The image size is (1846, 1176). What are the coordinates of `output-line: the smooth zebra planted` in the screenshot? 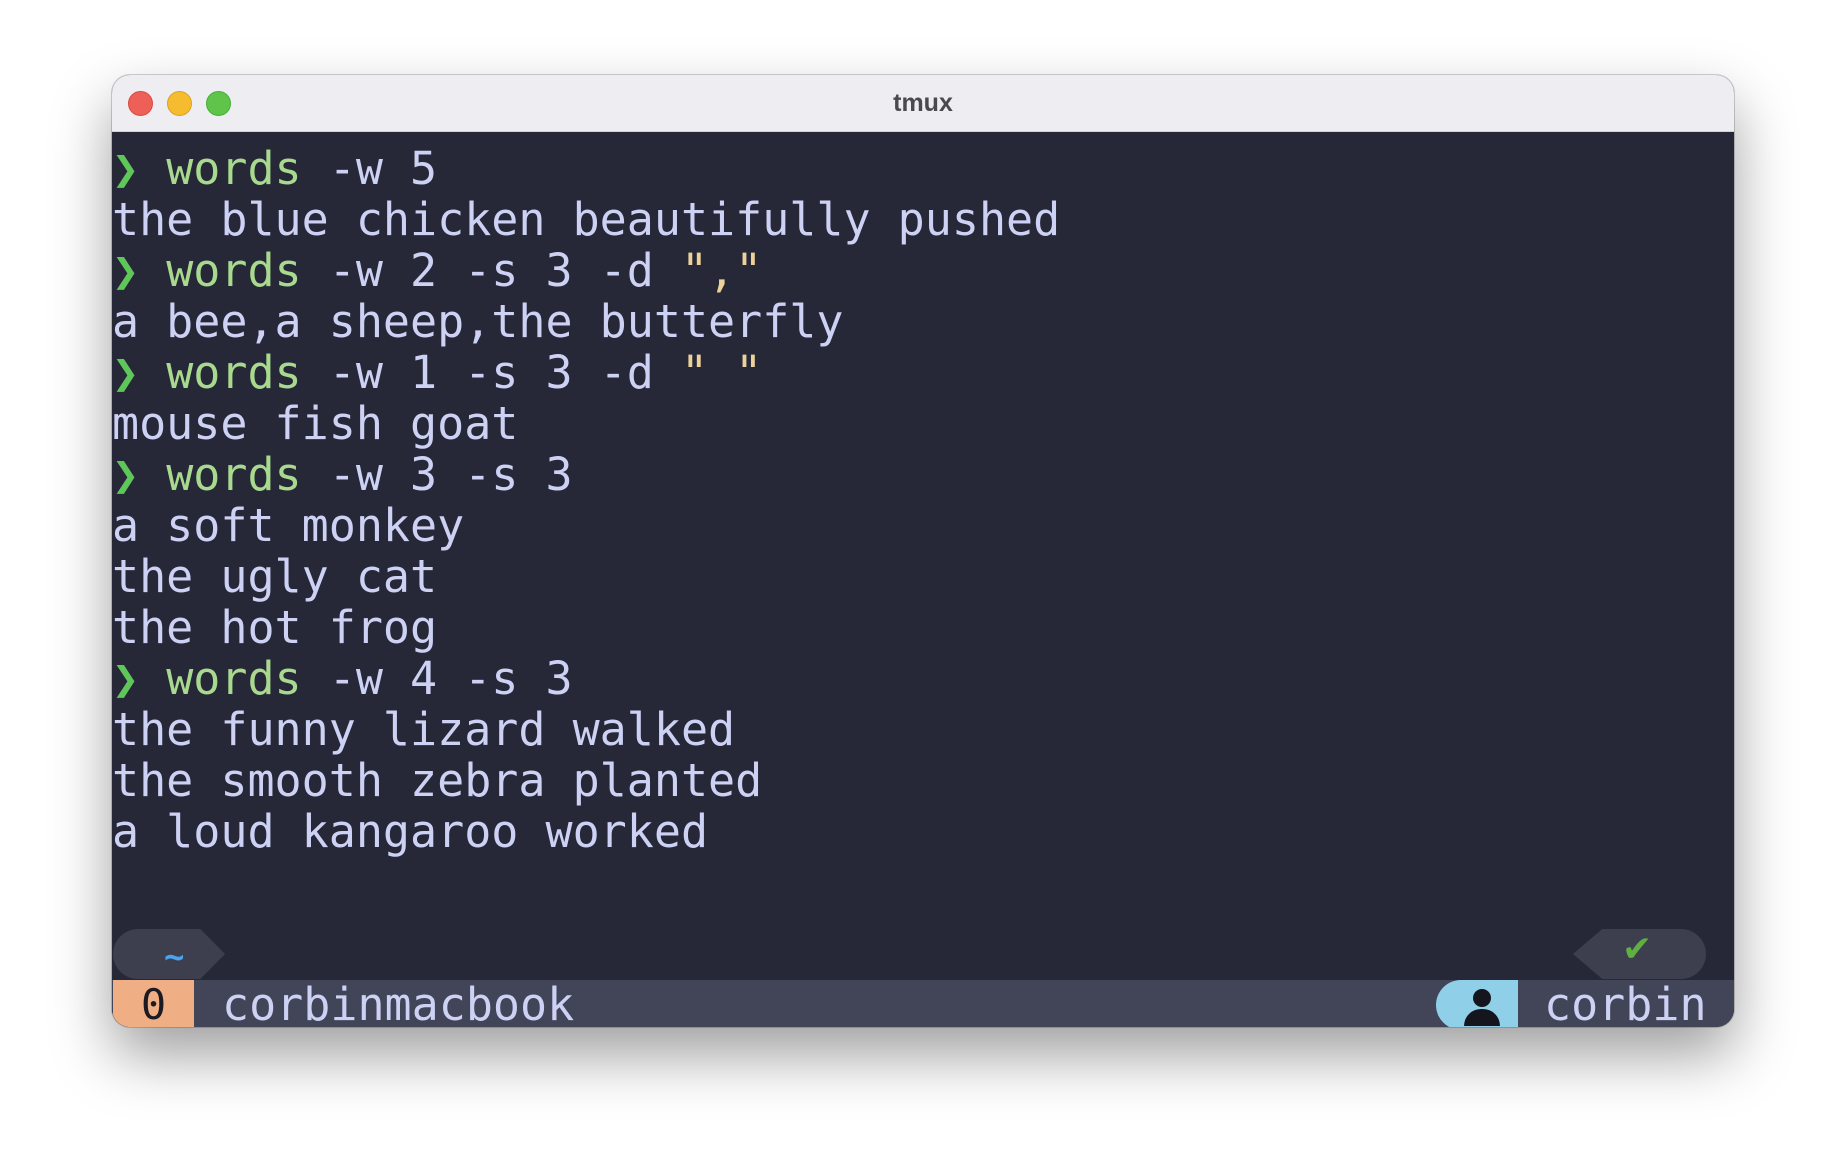 It's located at (437, 780).